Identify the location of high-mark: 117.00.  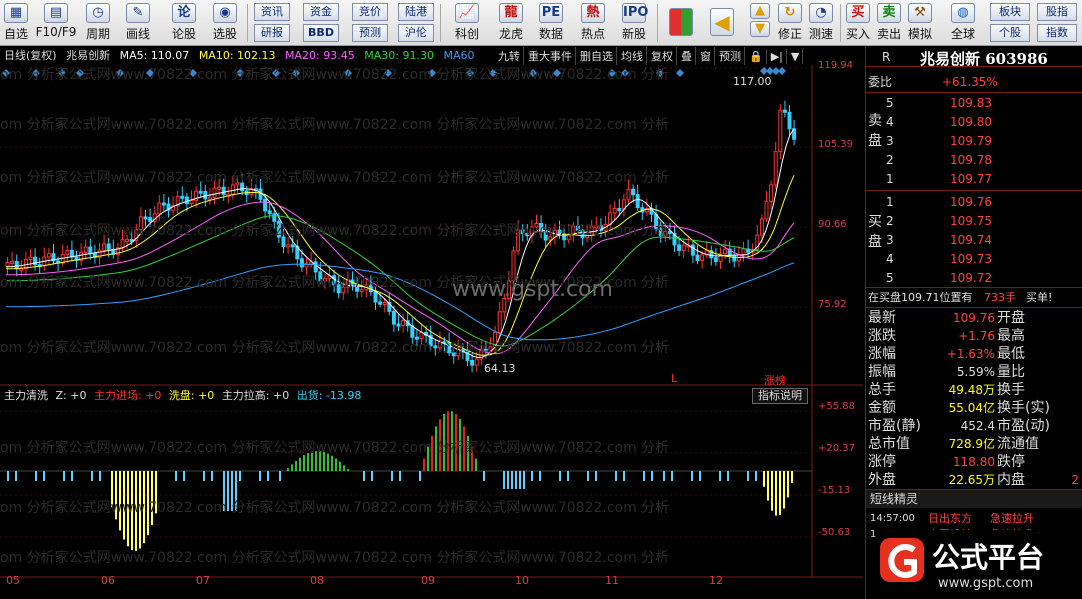
(752, 81).